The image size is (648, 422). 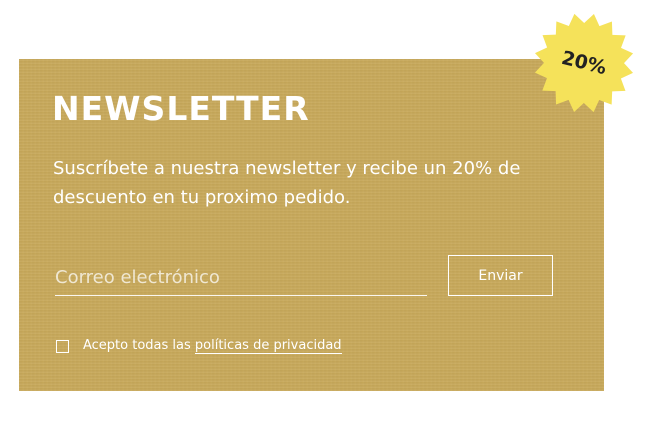 I want to click on email-input, so click(x=241, y=277).